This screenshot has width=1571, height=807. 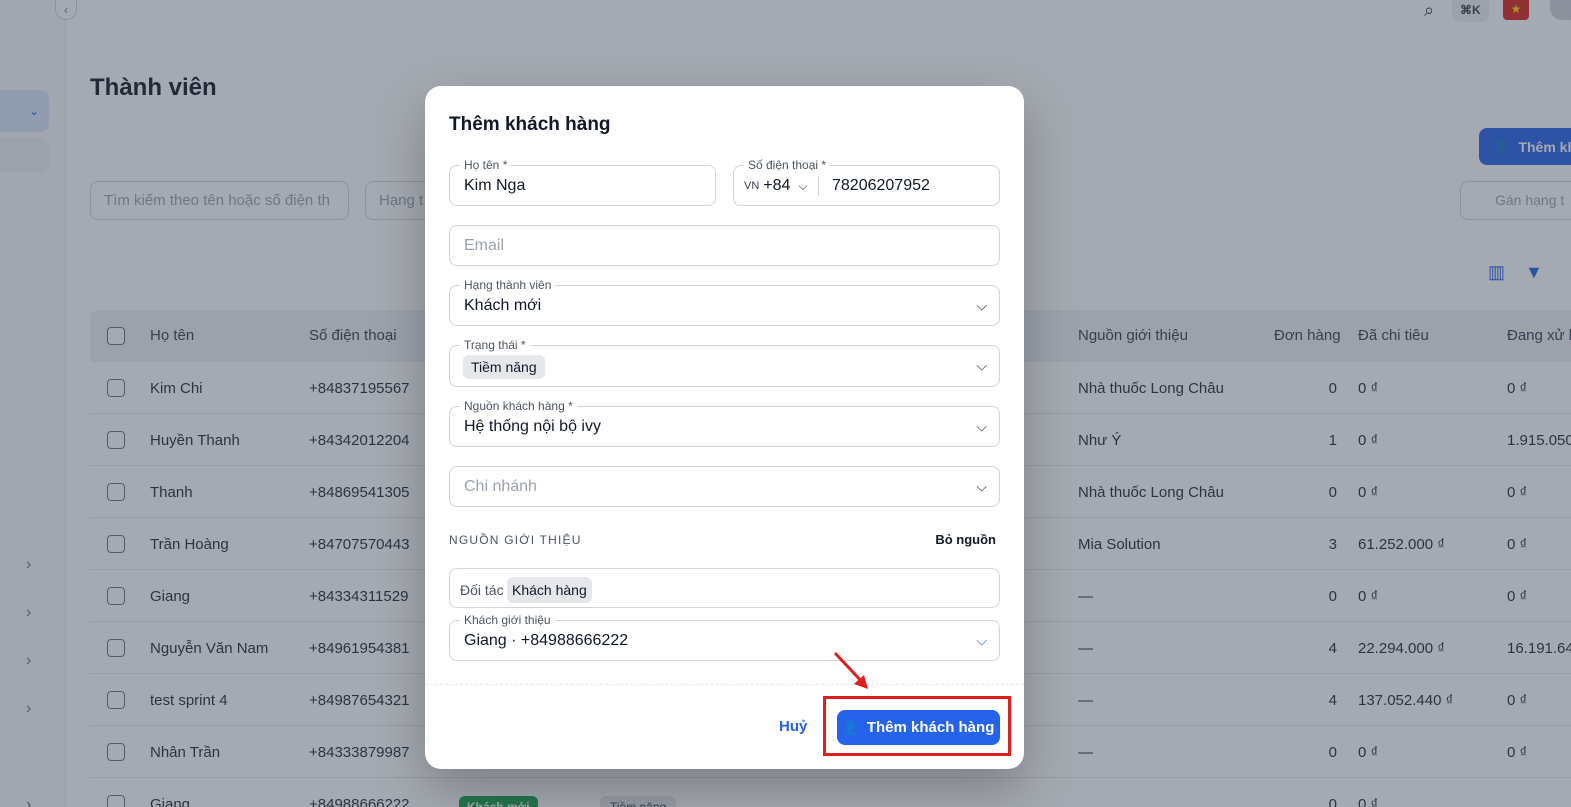 I want to click on source-value: Hệ thống nội bộ ivy, so click(x=532, y=426).